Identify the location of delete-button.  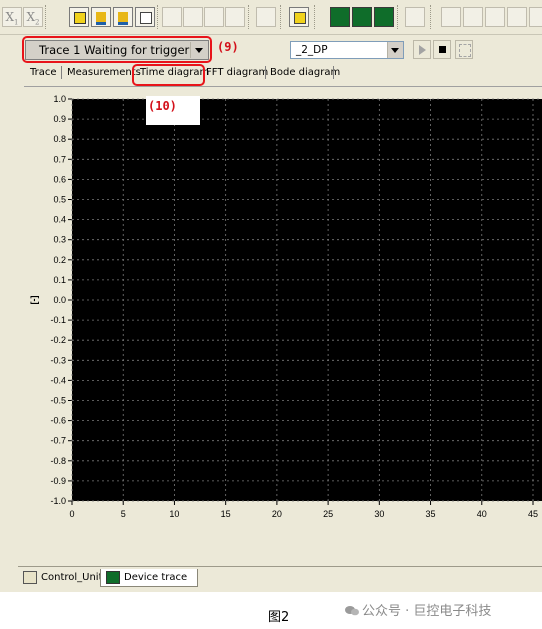
(464, 49).